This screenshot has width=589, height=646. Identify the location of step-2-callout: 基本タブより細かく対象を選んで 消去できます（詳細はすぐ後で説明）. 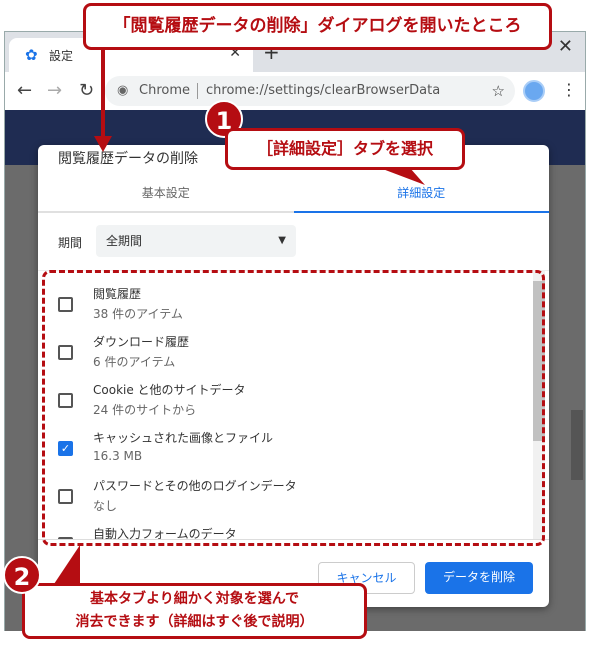
(194, 611).